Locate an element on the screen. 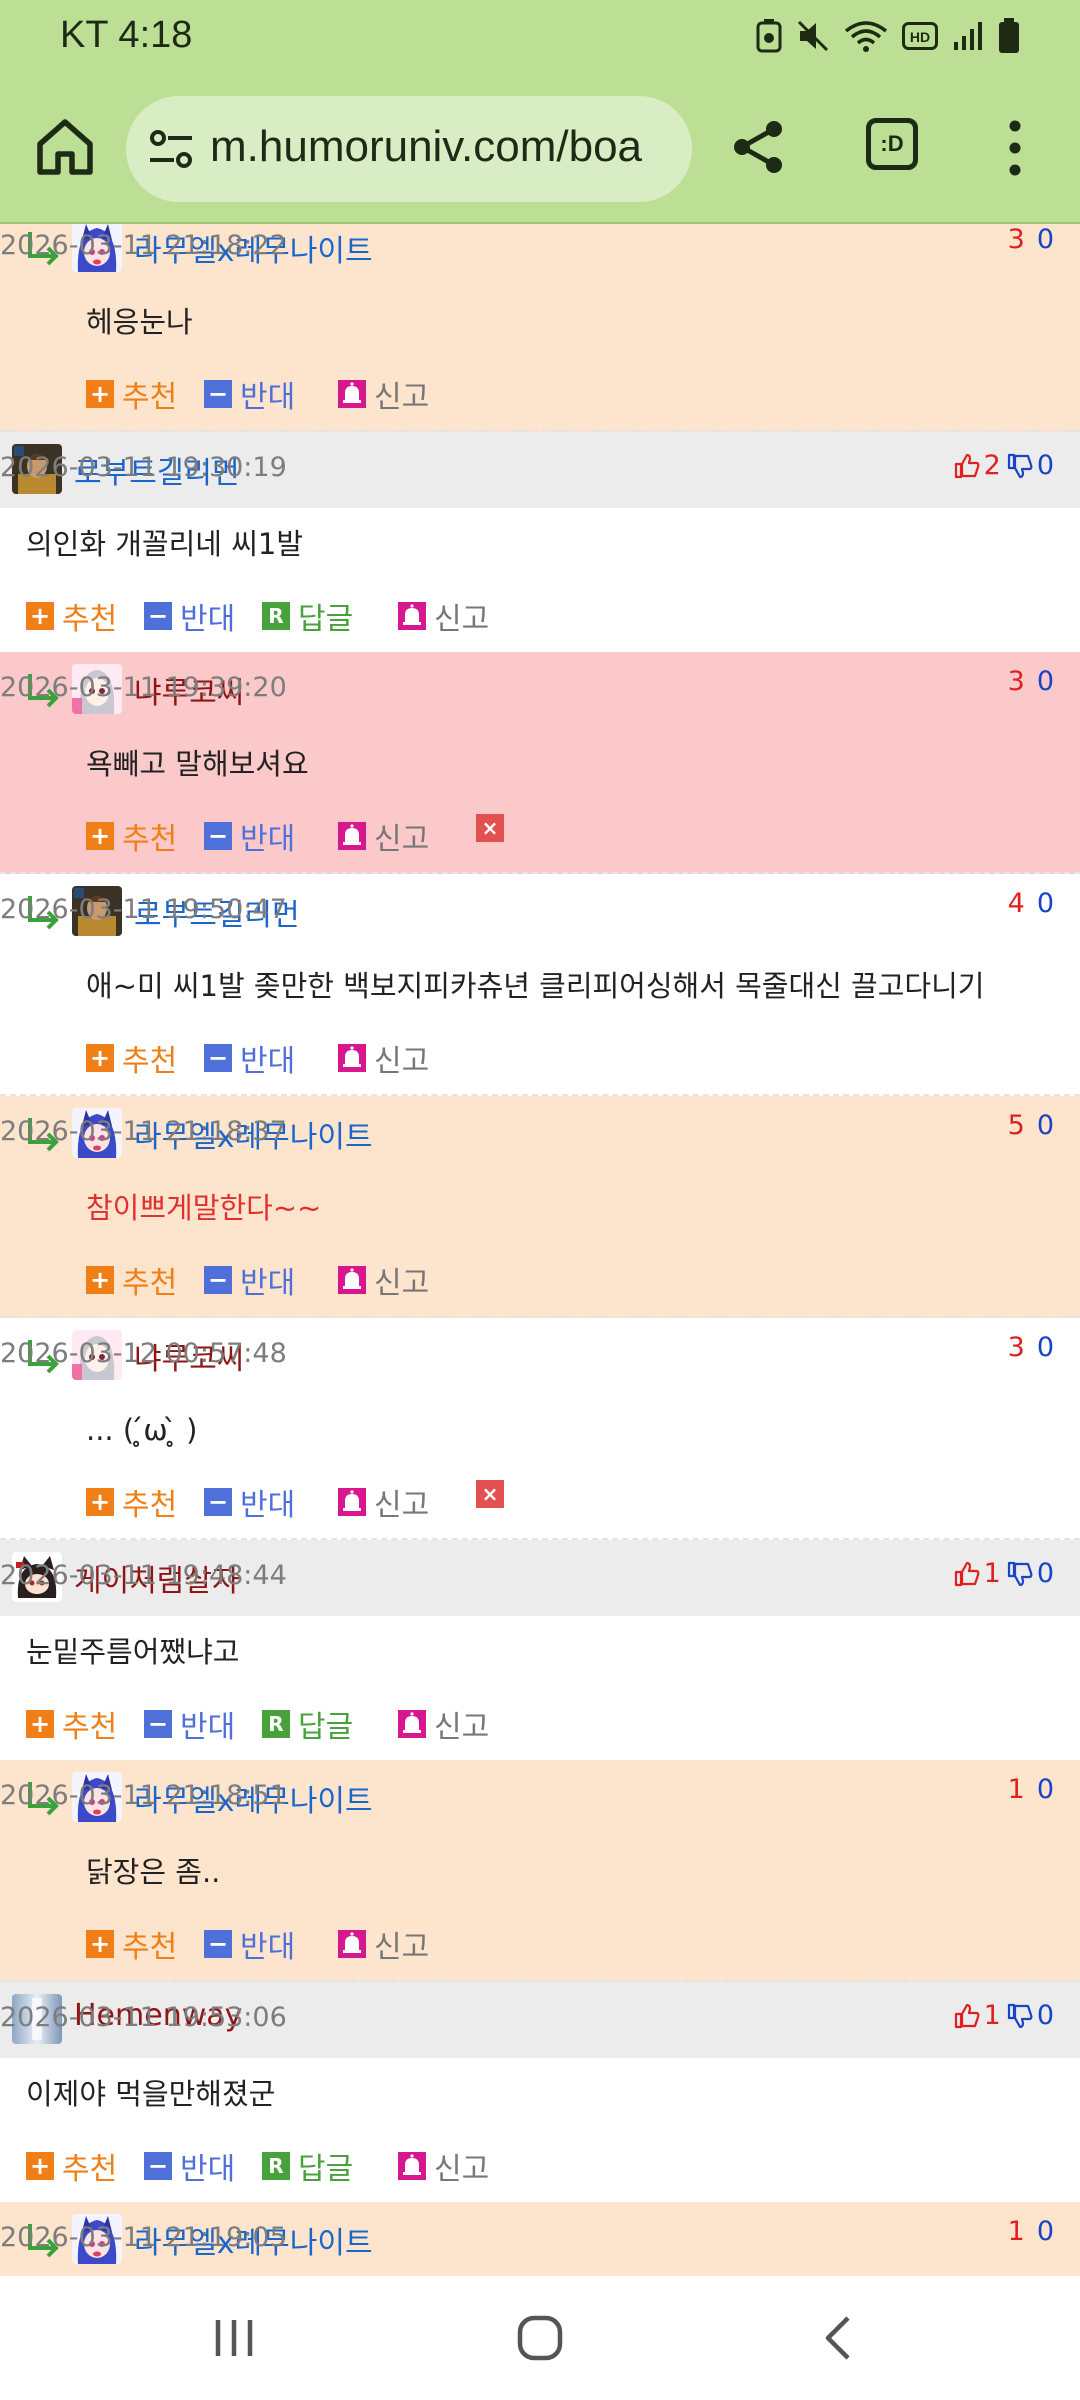 The height and width of the screenshot is (2400, 1080). comment-text: 참이쁘게말한다~~ is located at coordinates (204, 1208).